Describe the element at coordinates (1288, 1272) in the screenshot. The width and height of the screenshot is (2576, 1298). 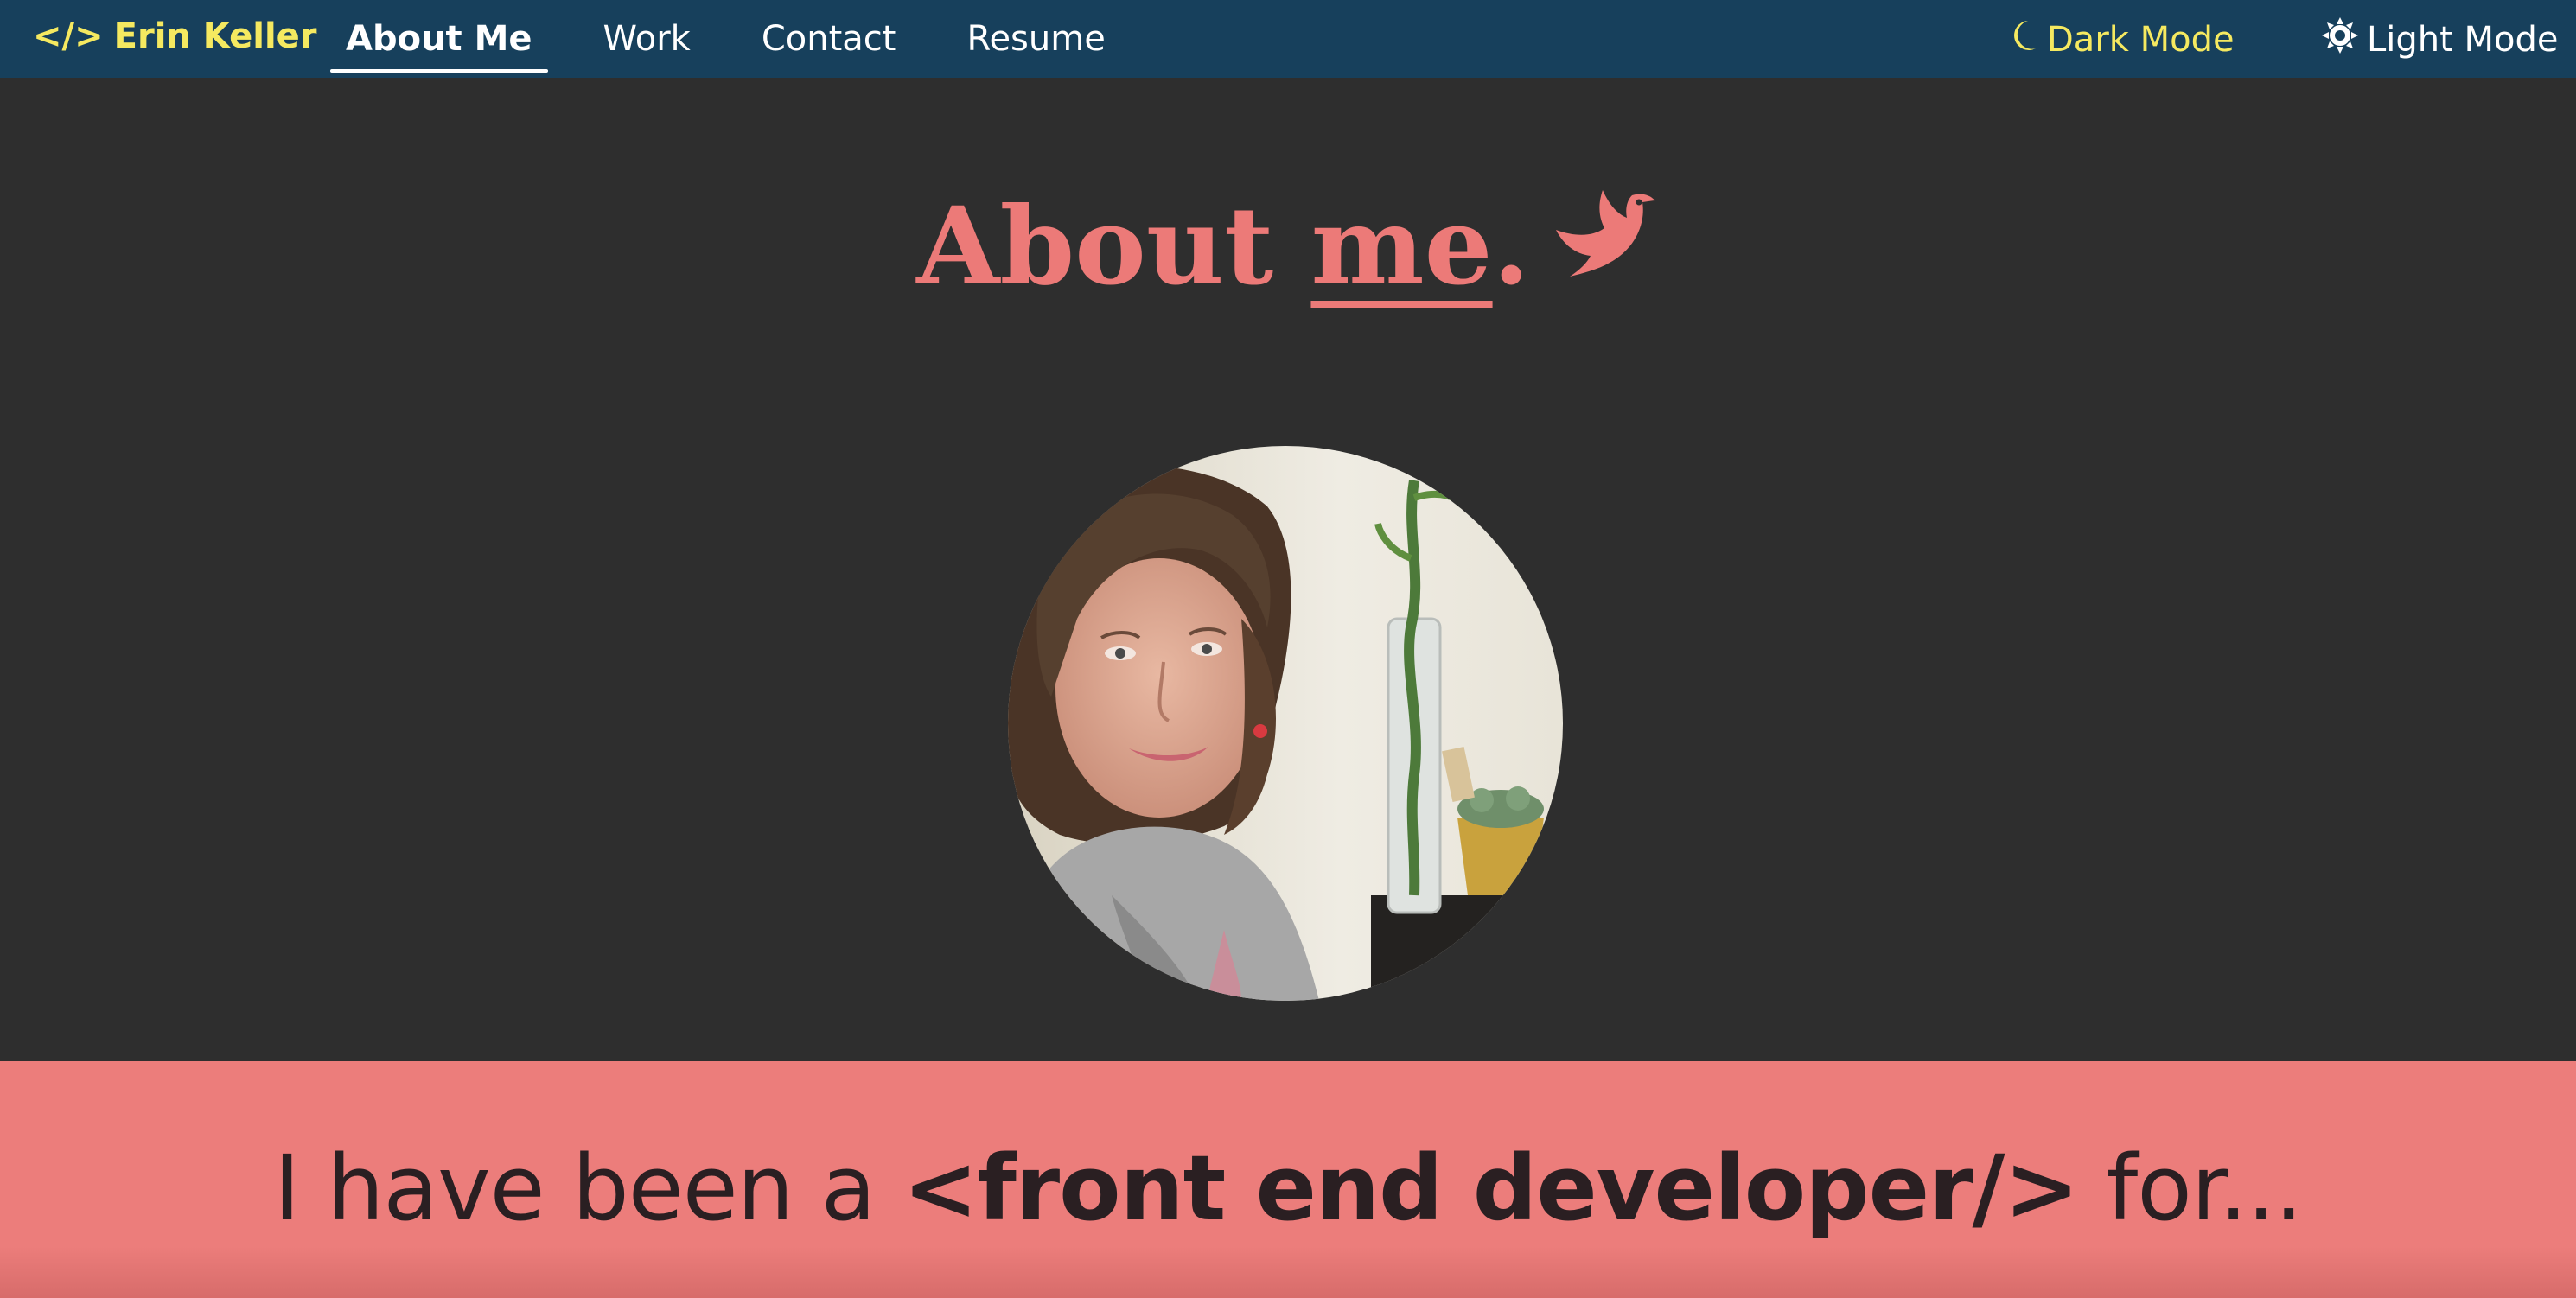
I see `banner-shadow` at that location.